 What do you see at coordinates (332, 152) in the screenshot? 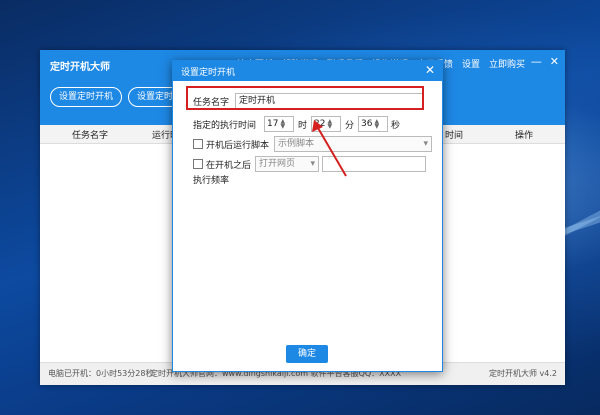
I see `arrow-line` at bounding box center [332, 152].